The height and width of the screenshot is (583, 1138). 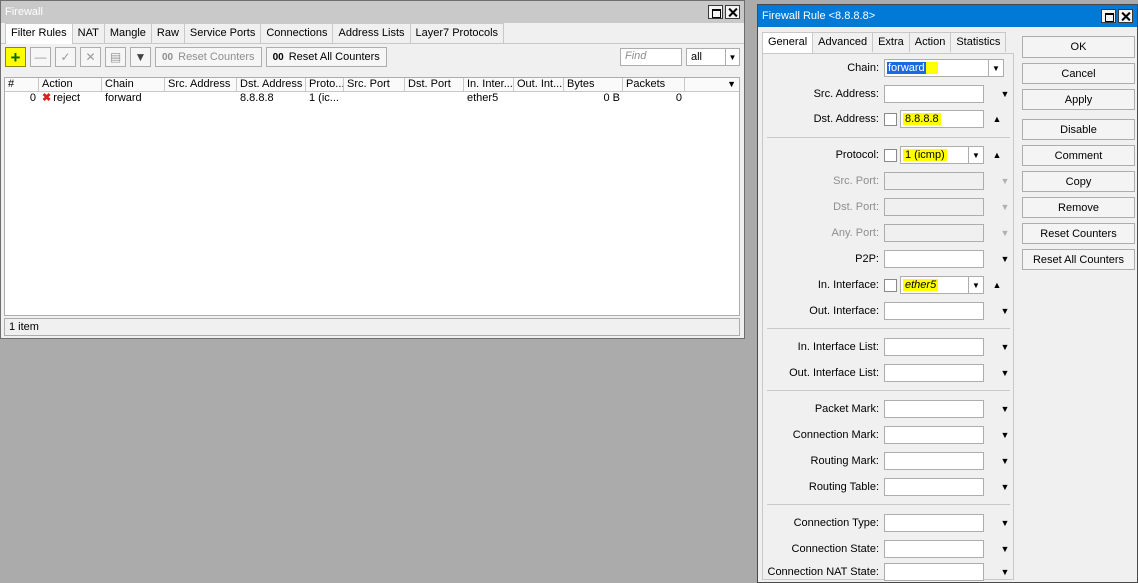 What do you see at coordinates (372, 12) in the screenshot?
I see `firewall-titlebar: Firewall` at bounding box center [372, 12].